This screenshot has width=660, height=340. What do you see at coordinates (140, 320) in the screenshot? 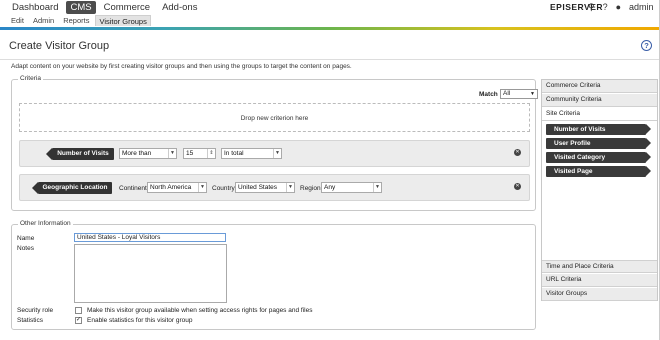
I see `statistics-text: Enable statistics for this visitor group` at bounding box center [140, 320].